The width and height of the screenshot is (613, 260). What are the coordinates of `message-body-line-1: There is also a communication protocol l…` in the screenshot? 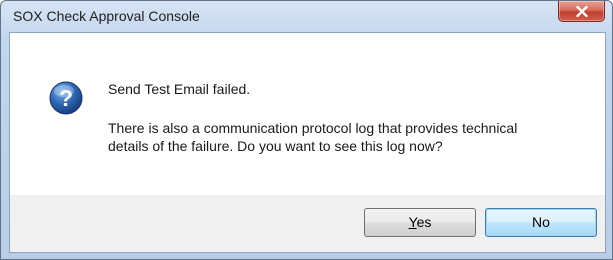 It's located at (313, 128).